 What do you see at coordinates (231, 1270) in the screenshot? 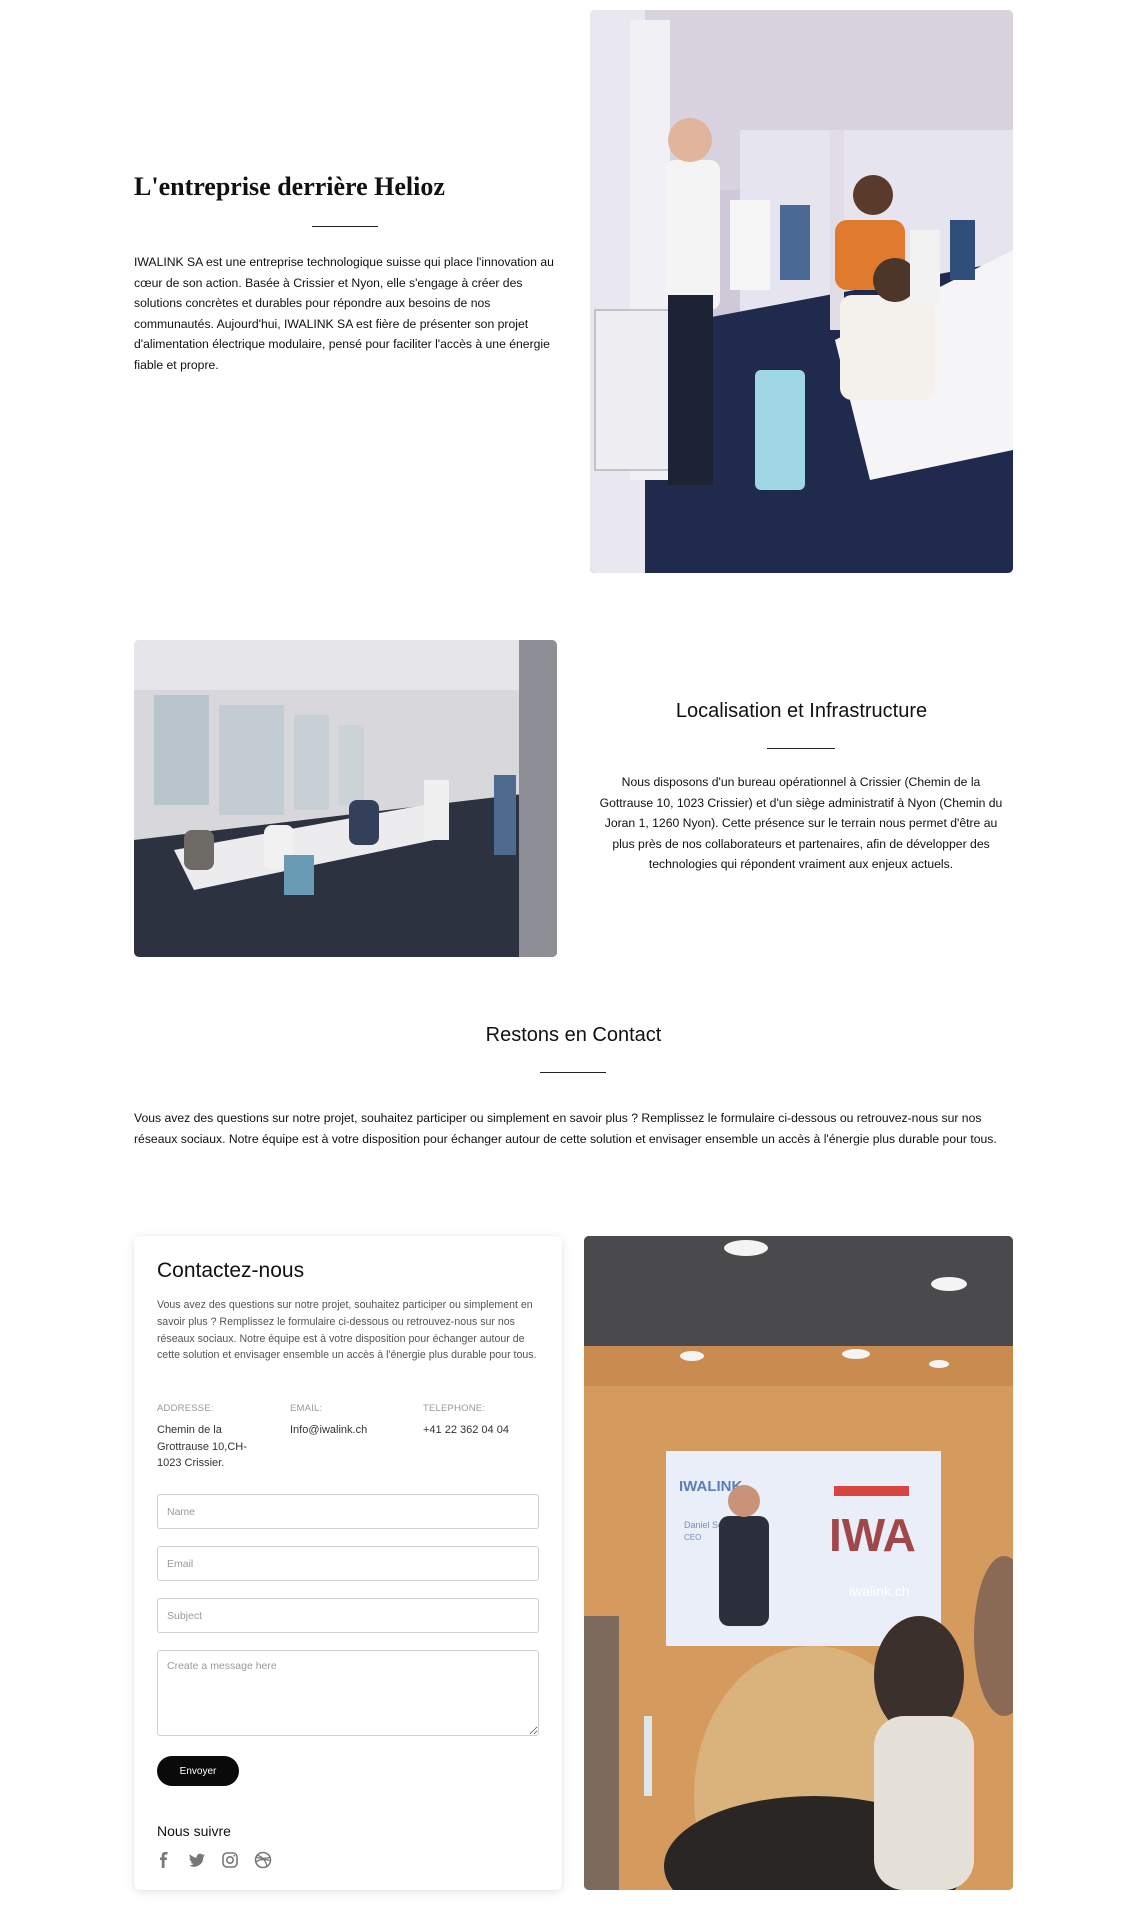
I see `contact-card-title: Contactez-nous` at bounding box center [231, 1270].